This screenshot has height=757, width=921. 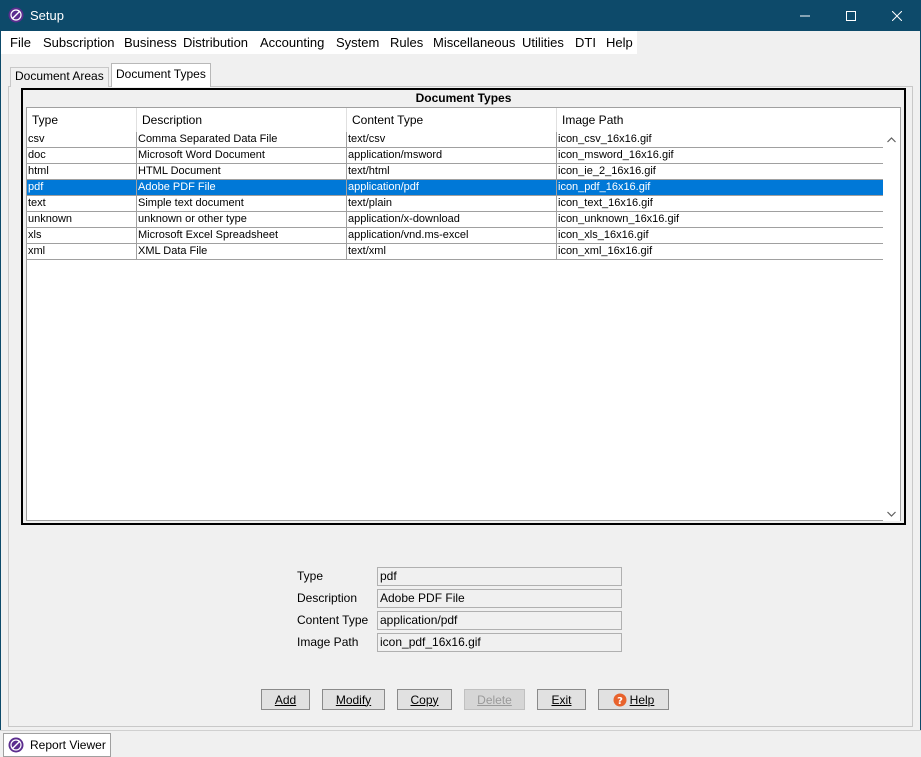 What do you see at coordinates (82, 187) in the screenshot?
I see `cell-type: pdf` at bounding box center [82, 187].